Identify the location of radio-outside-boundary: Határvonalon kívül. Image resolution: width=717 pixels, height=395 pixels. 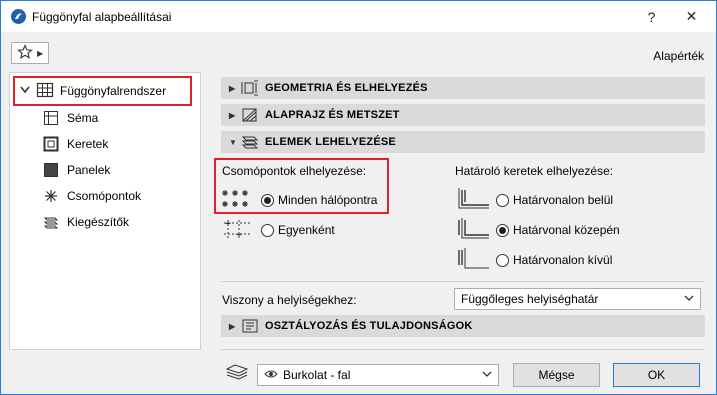
(554, 260).